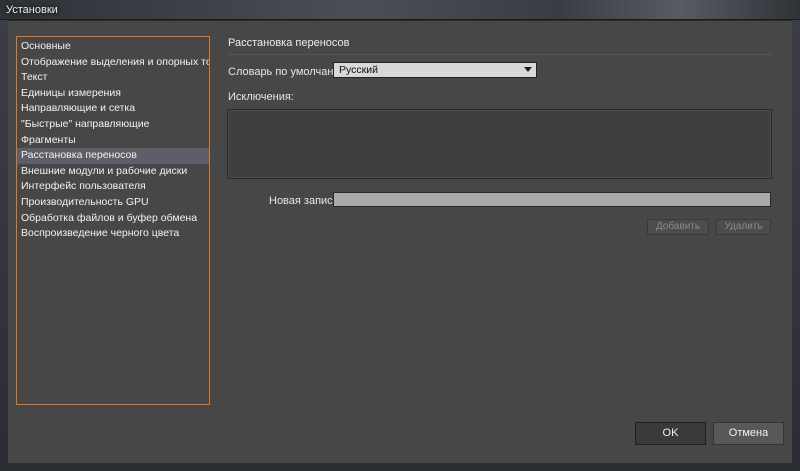 Image resolution: width=800 pixels, height=471 pixels. I want to click on category-item-plugins-scratch-disks: Внешние модули и рабочие диски, so click(113, 172).